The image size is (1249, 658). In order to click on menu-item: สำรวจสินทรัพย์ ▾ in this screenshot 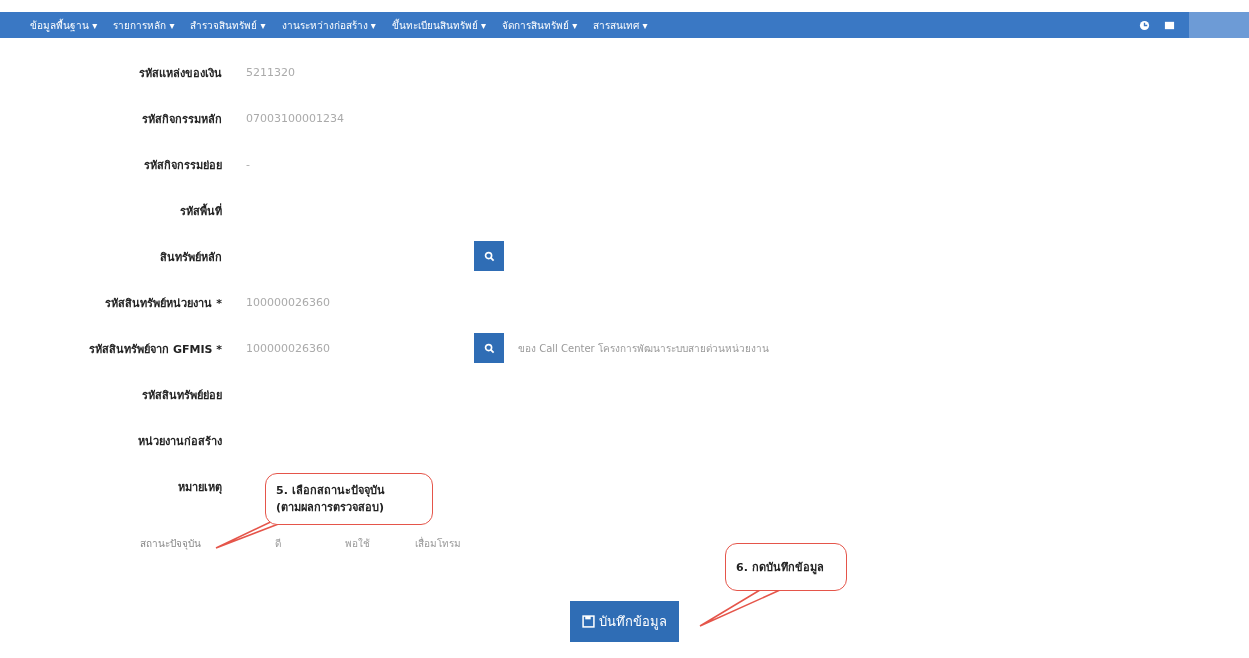, I will do `click(228, 25)`.